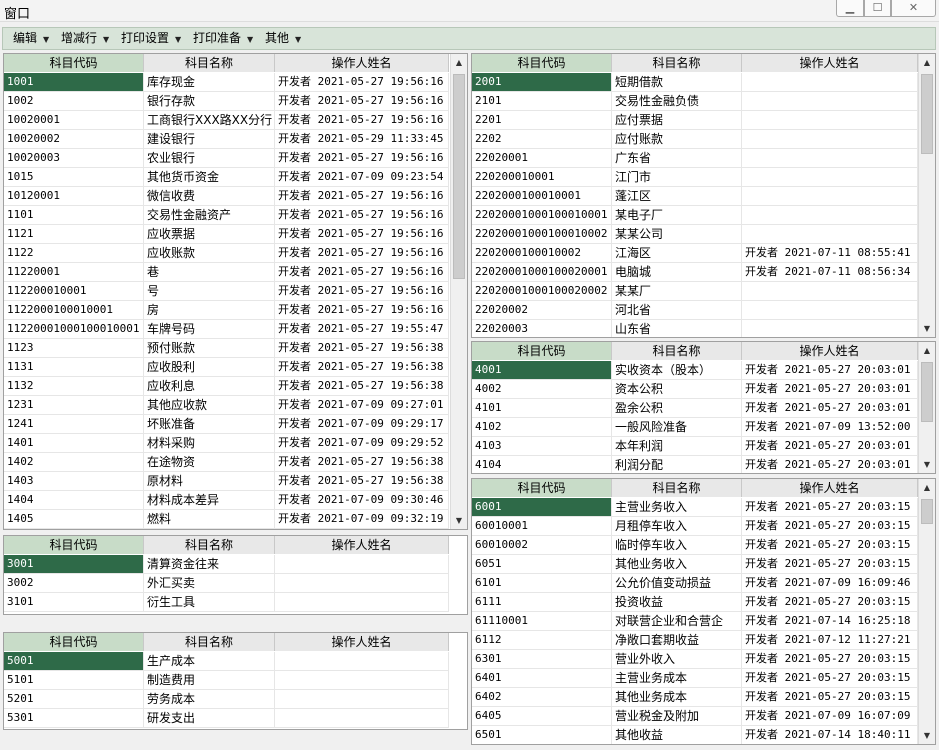  What do you see at coordinates (542, 215) in the screenshot?
I see `cell-code: 22020001000100010001` at bounding box center [542, 215].